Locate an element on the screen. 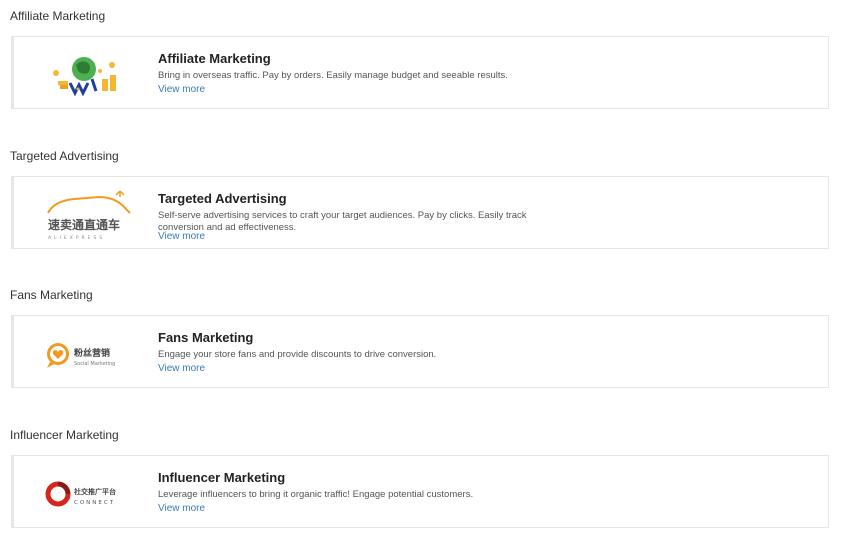 This screenshot has height=556, width=847. logo-subtext: CONNECT is located at coordinates (94, 503).